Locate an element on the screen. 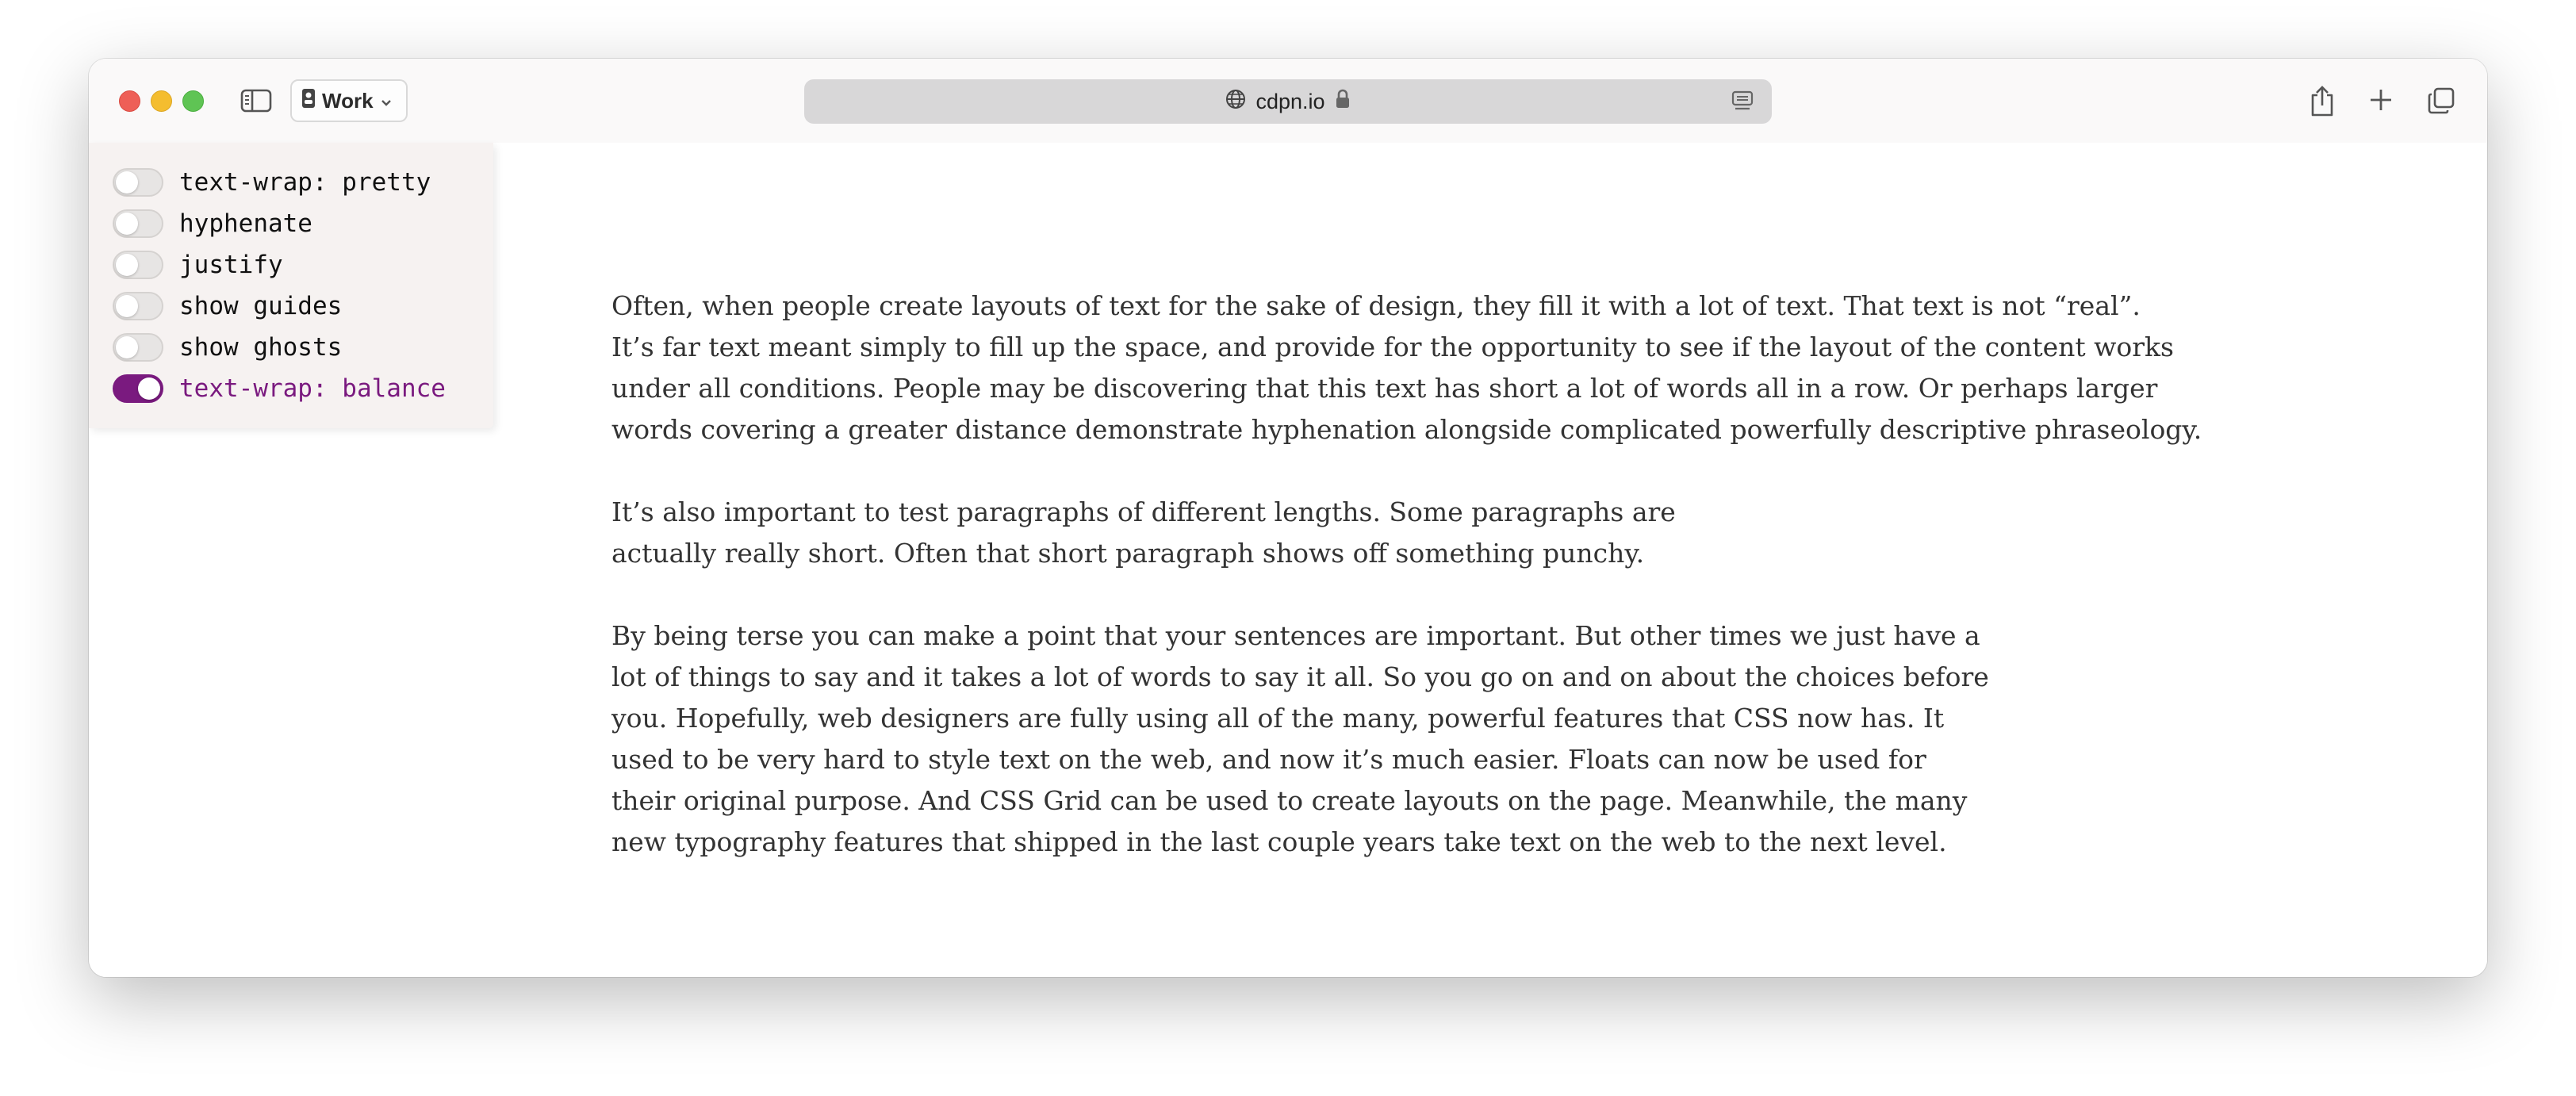 Image resolution: width=2576 pixels, height=1096 pixels. control-label: show ghosts is located at coordinates (261, 347).